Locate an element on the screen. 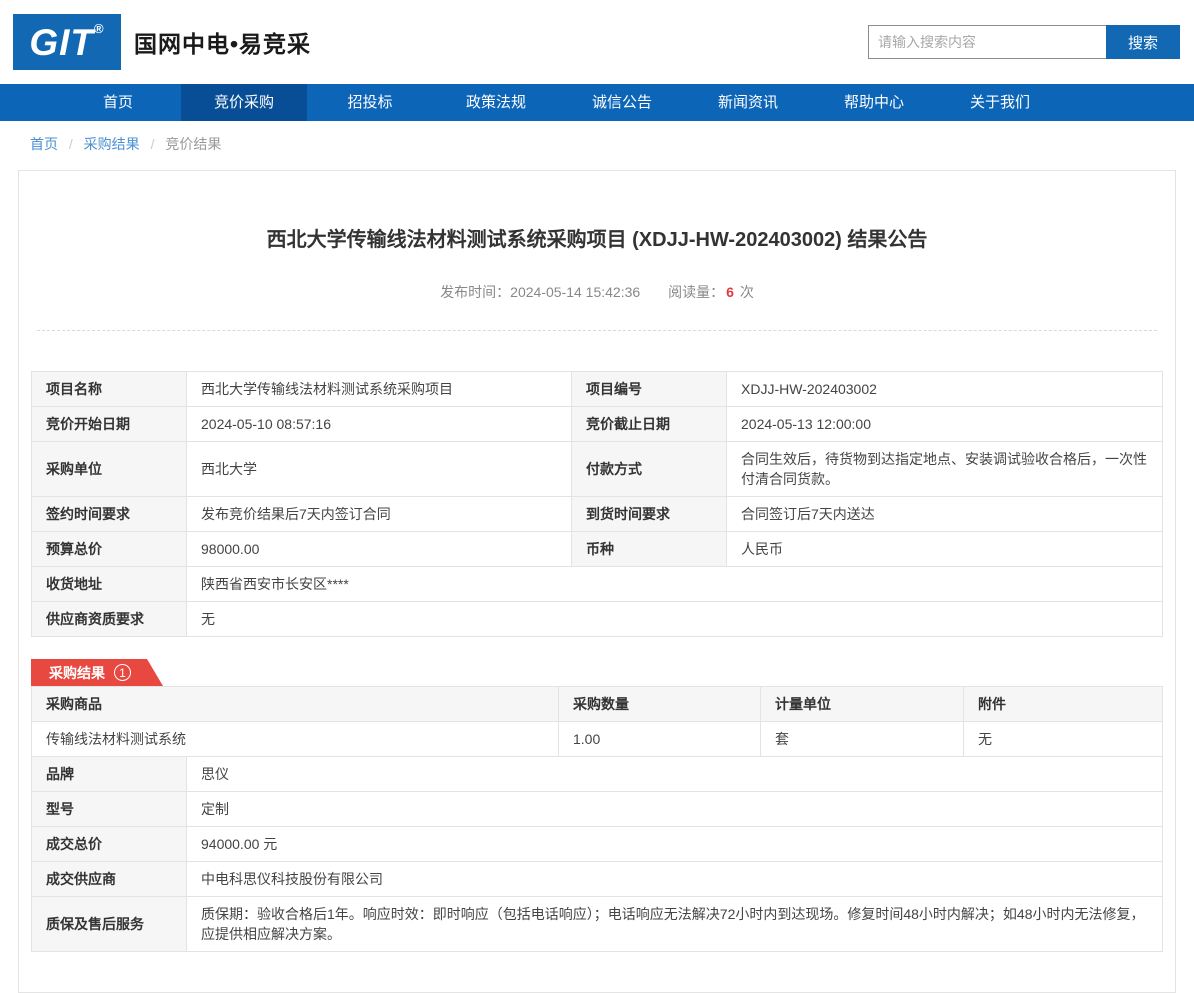 This screenshot has height=993, width=1194. breadcrumb: 首页 / 采购结果 / 竞价结果 is located at coordinates (597, 143).